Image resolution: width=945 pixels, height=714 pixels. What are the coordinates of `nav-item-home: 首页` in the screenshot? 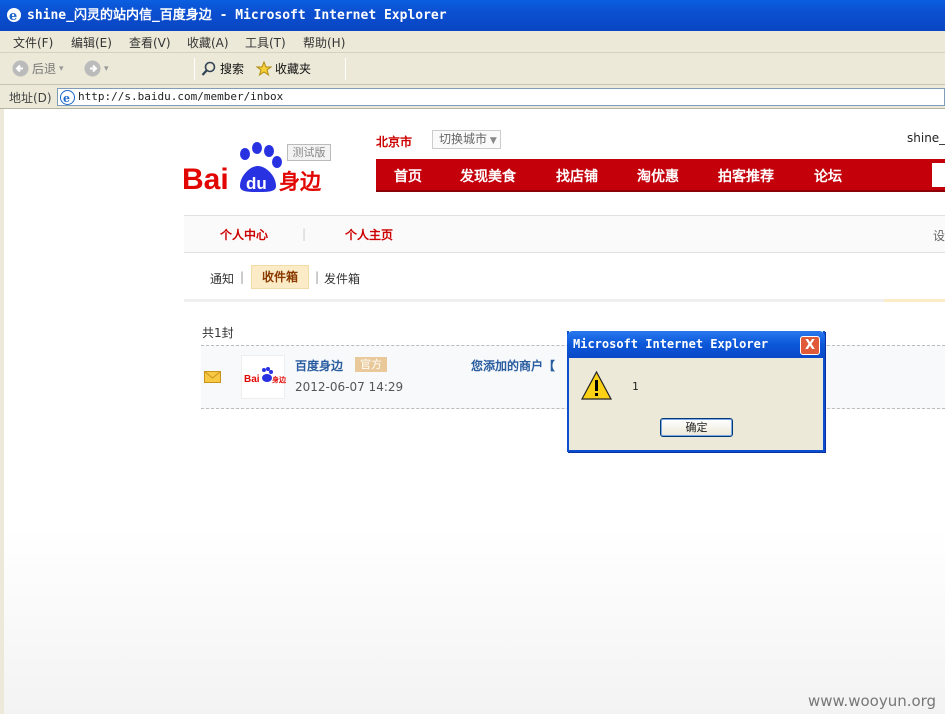 It's located at (408, 176).